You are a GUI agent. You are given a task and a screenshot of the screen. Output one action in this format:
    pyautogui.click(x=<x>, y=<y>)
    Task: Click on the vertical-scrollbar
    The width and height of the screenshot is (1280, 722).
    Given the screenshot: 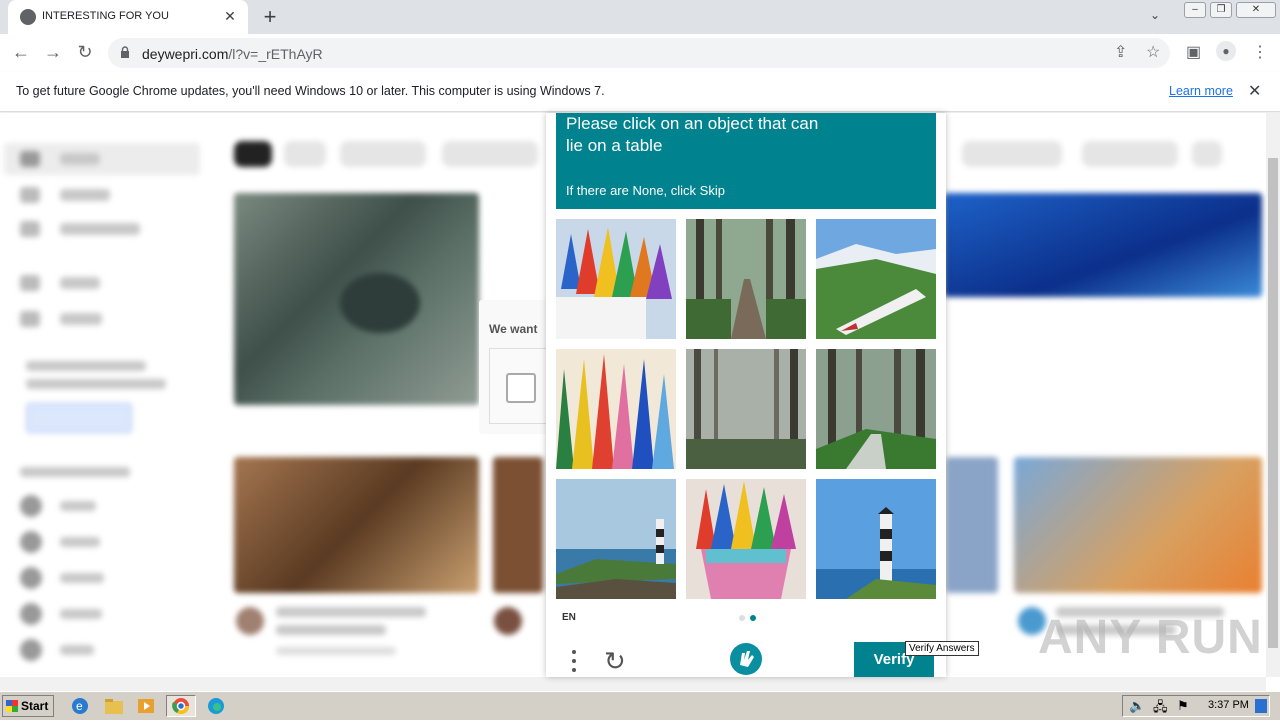 What is the action you would take?
    pyautogui.click(x=1273, y=395)
    